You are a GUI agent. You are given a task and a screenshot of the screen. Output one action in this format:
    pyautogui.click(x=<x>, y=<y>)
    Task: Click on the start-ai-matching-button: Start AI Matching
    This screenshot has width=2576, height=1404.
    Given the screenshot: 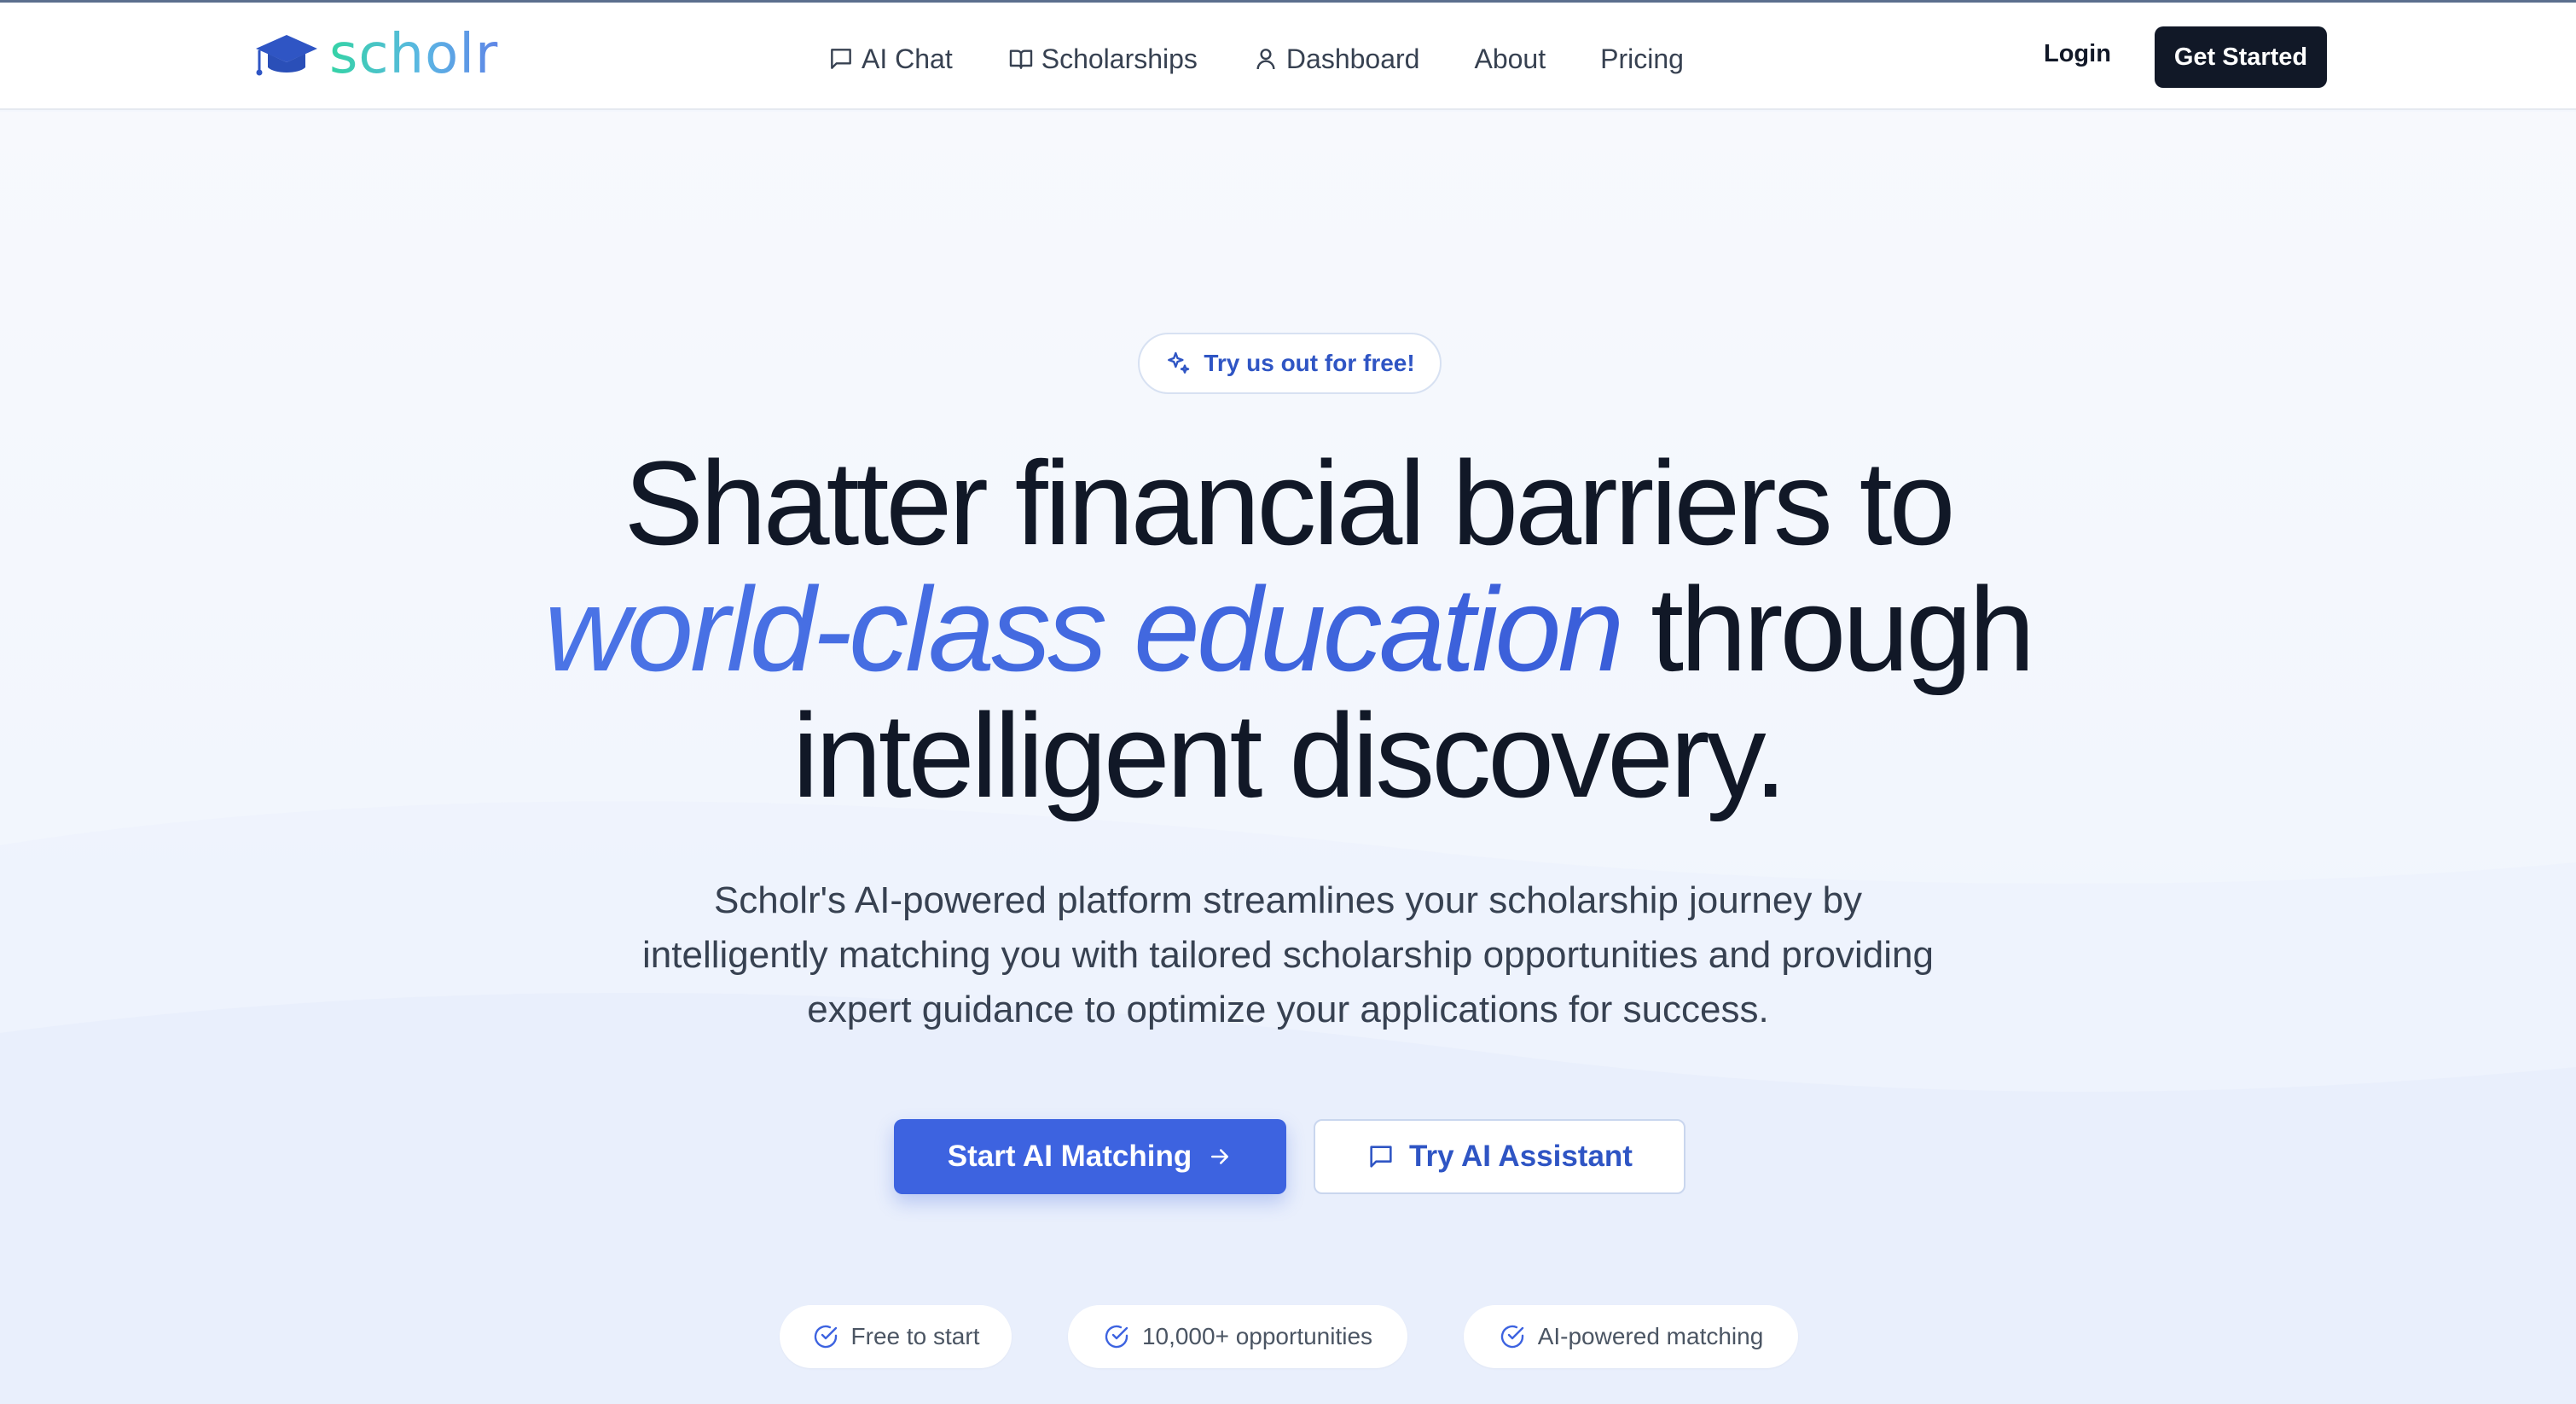 What is the action you would take?
    pyautogui.click(x=1090, y=1156)
    